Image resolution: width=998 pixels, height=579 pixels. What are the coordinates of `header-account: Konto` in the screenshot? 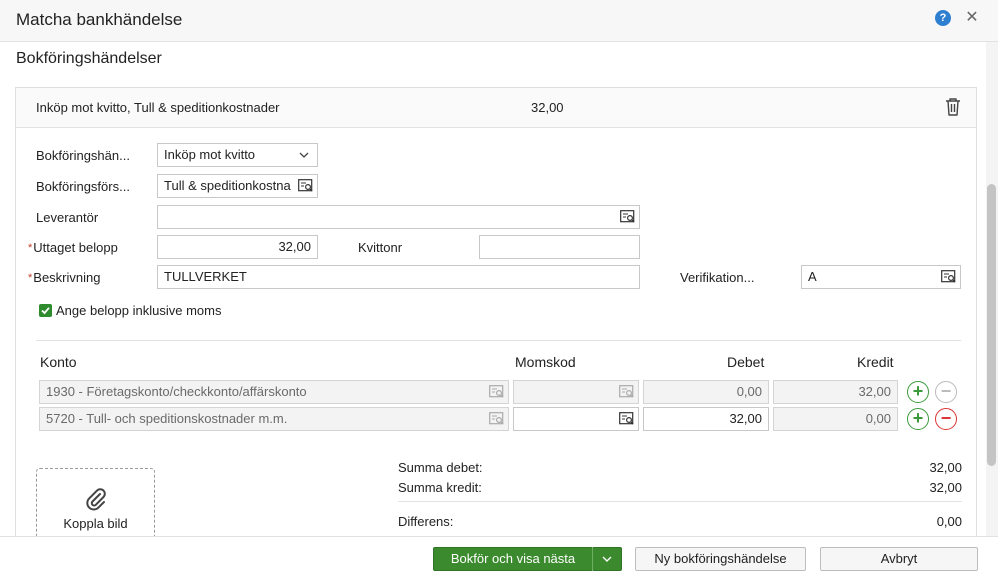 It's located at (58, 362).